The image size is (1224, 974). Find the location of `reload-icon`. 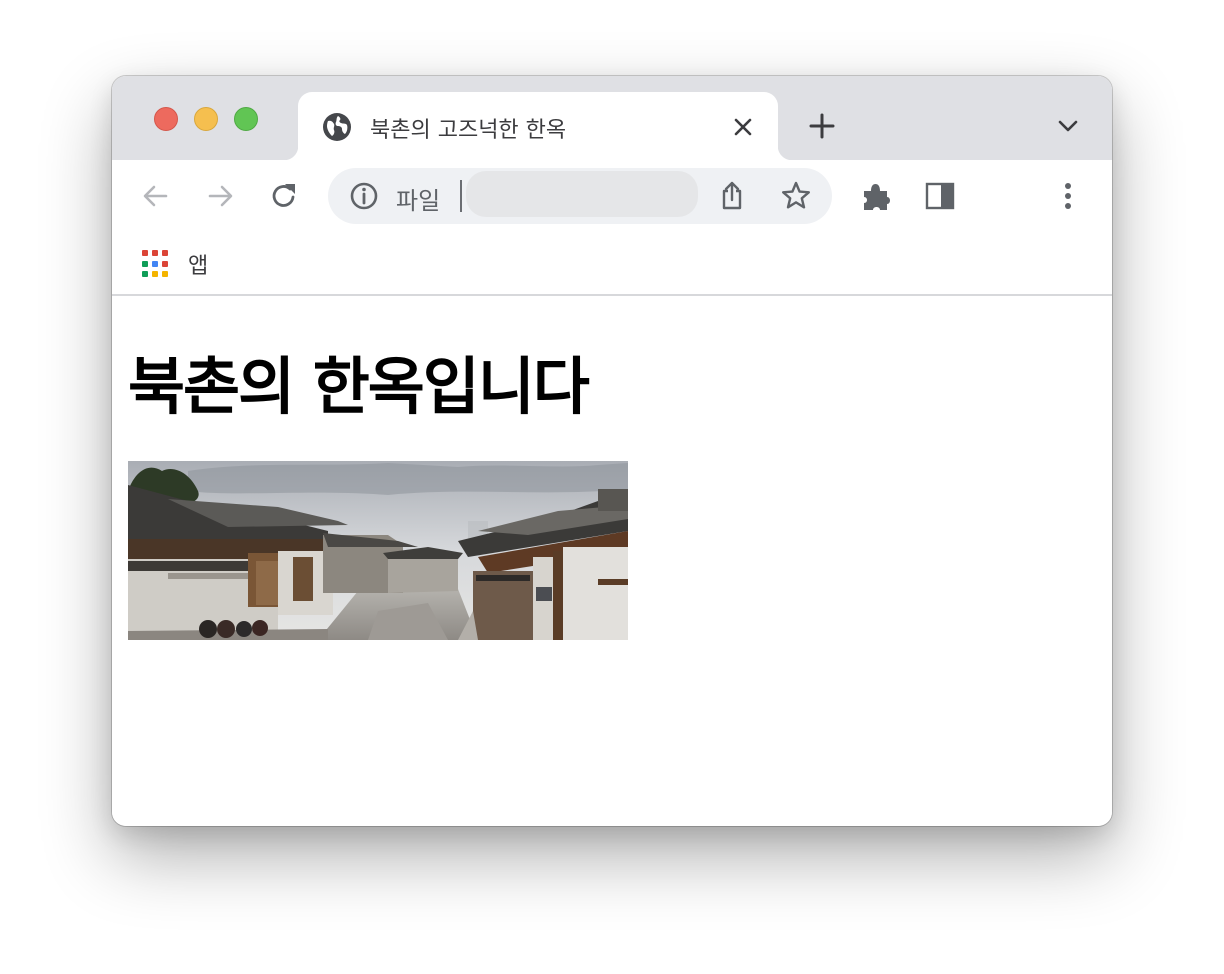

reload-icon is located at coordinates (284, 196).